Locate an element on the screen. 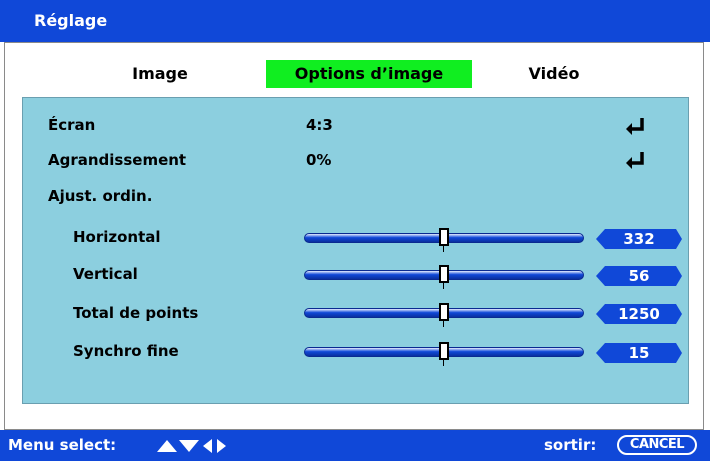 This screenshot has height=461, width=710. vertical-value-badge: 56 is located at coordinates (639, 276).